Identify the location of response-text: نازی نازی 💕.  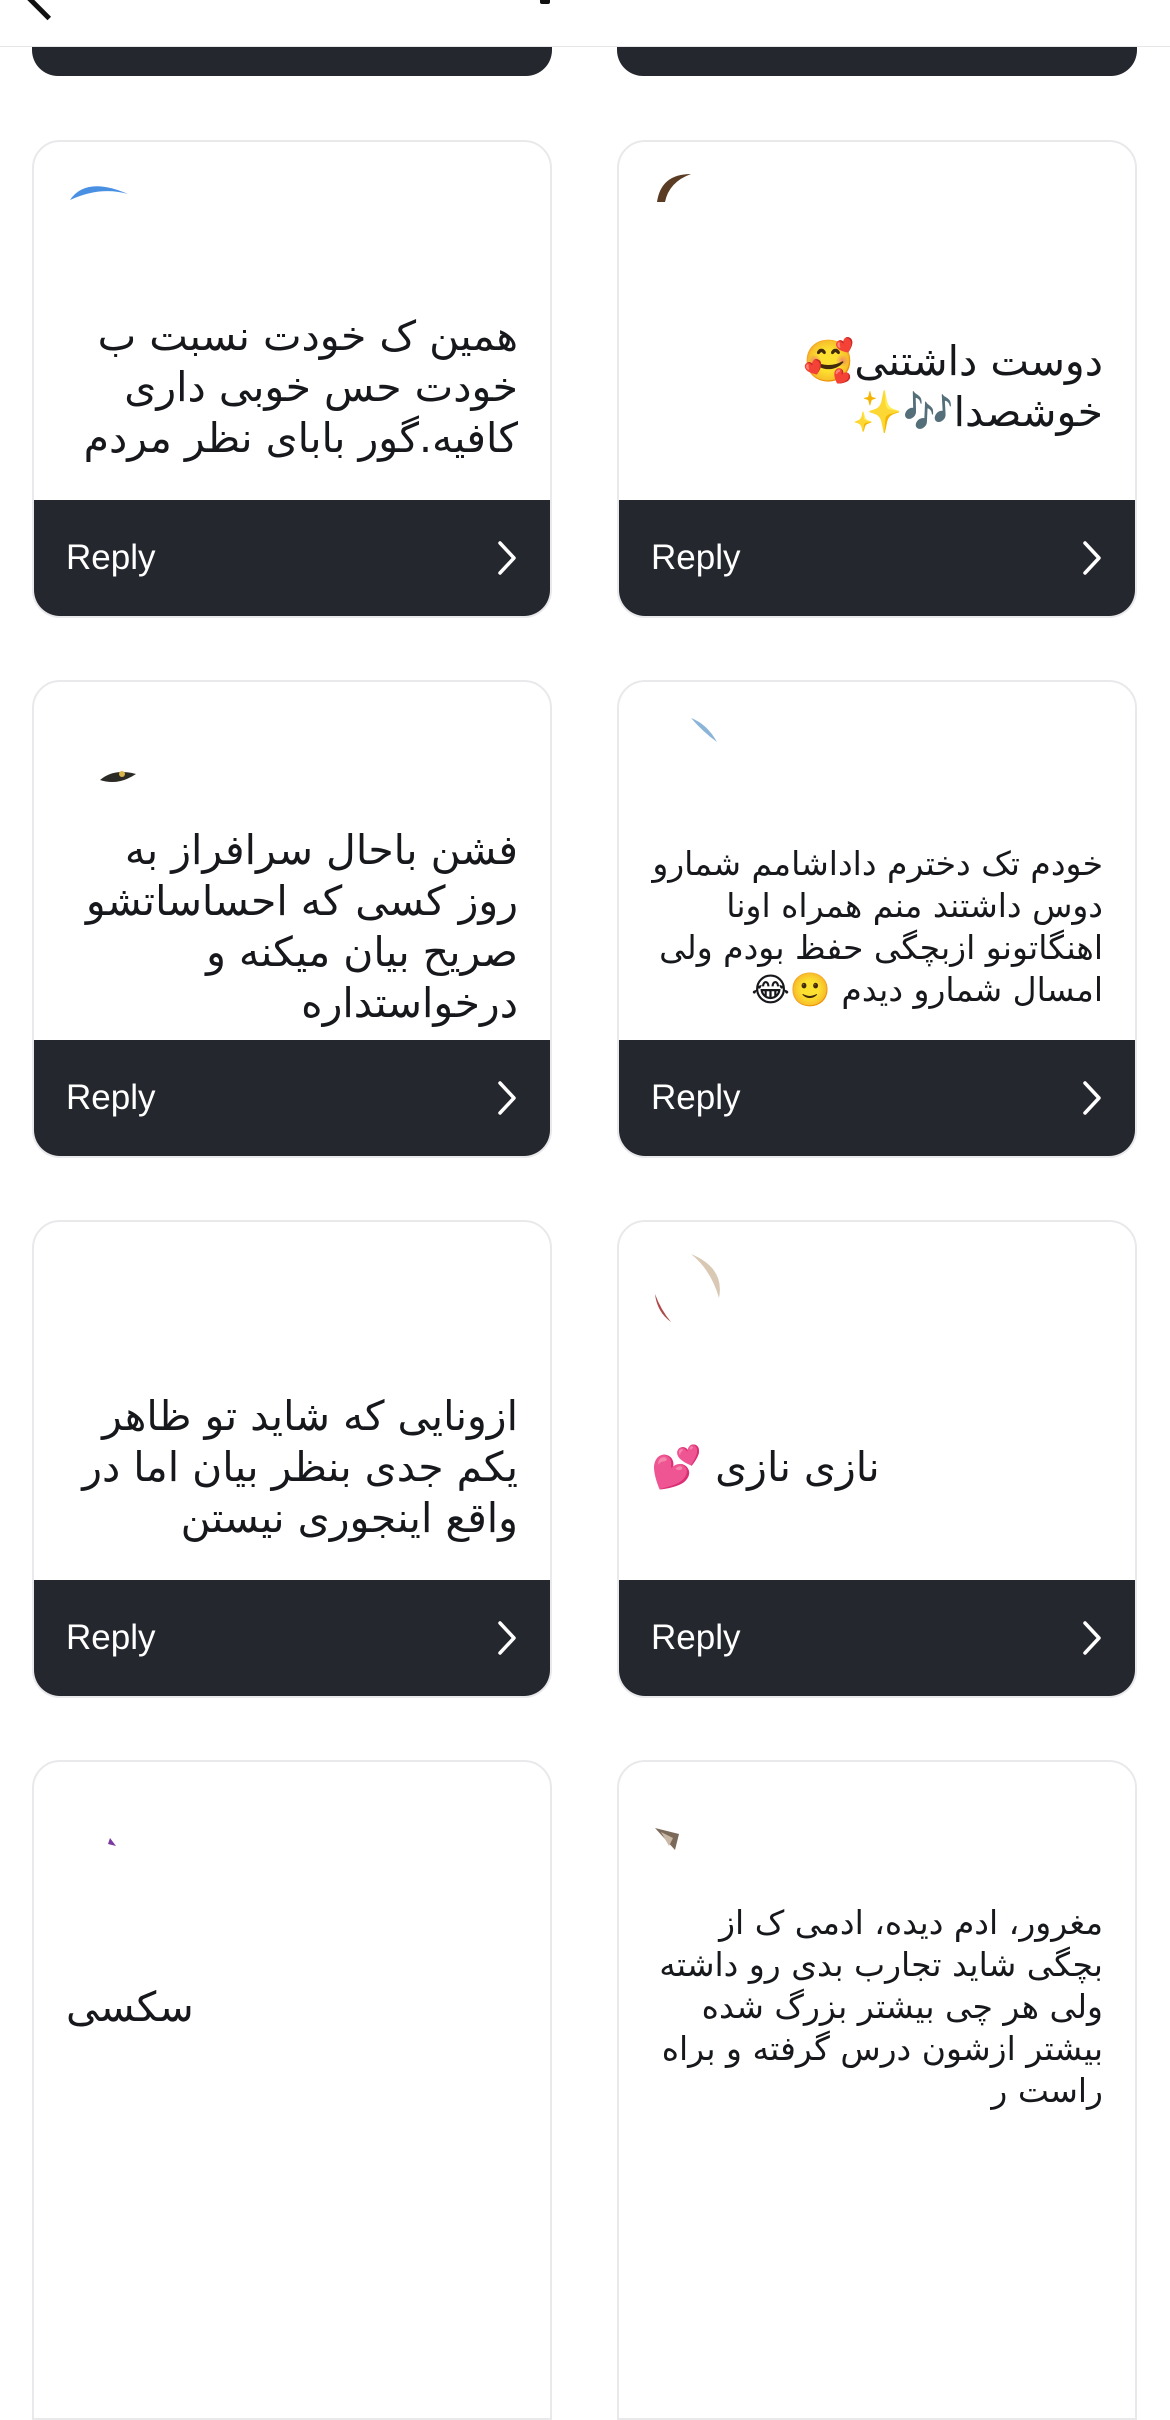
(765, 1466).